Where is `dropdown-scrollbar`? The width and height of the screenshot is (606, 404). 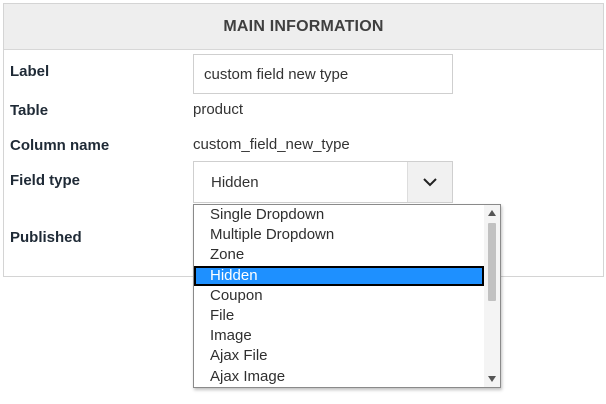 dropdown-scrollbar is located at coordinates (492, 296).